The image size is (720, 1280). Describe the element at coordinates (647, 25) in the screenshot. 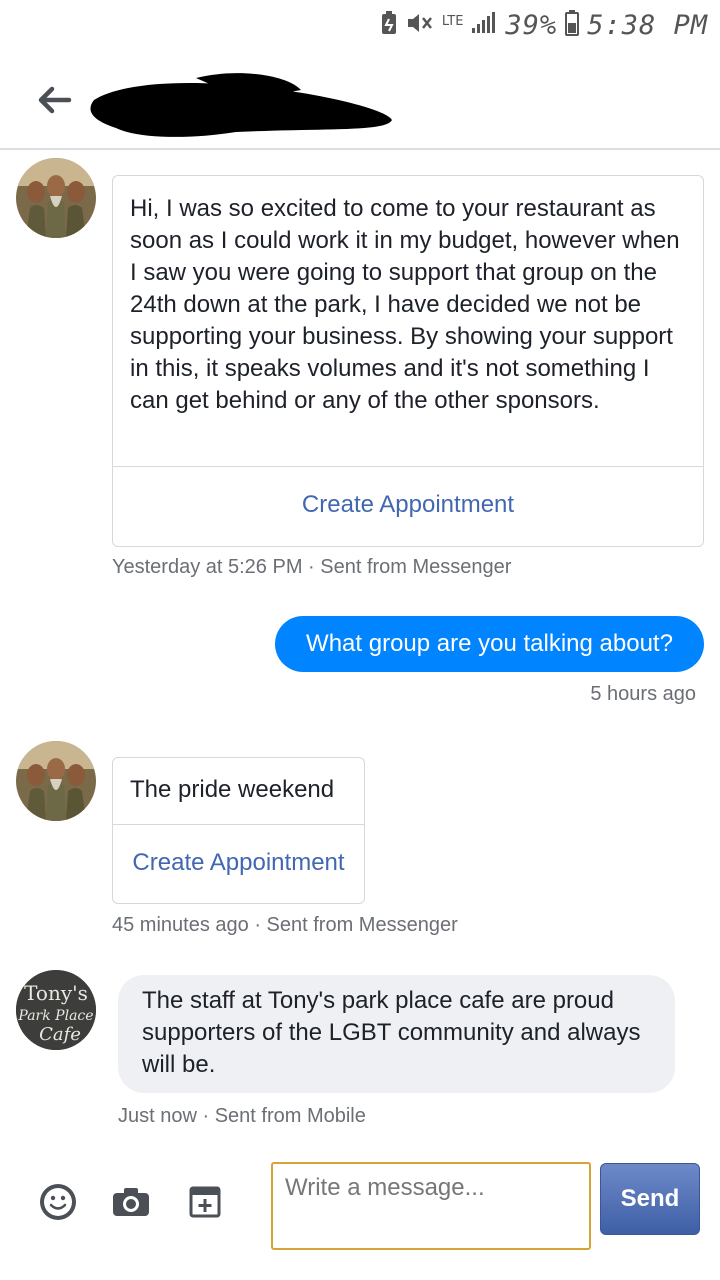

I see `status-time: 5:38 PM` at that location.